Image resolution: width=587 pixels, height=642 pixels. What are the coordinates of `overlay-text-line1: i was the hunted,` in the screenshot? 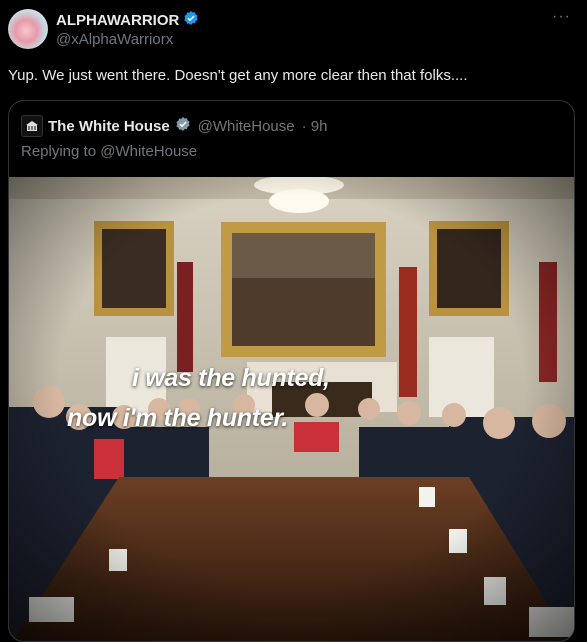 It's located at (231, 378).